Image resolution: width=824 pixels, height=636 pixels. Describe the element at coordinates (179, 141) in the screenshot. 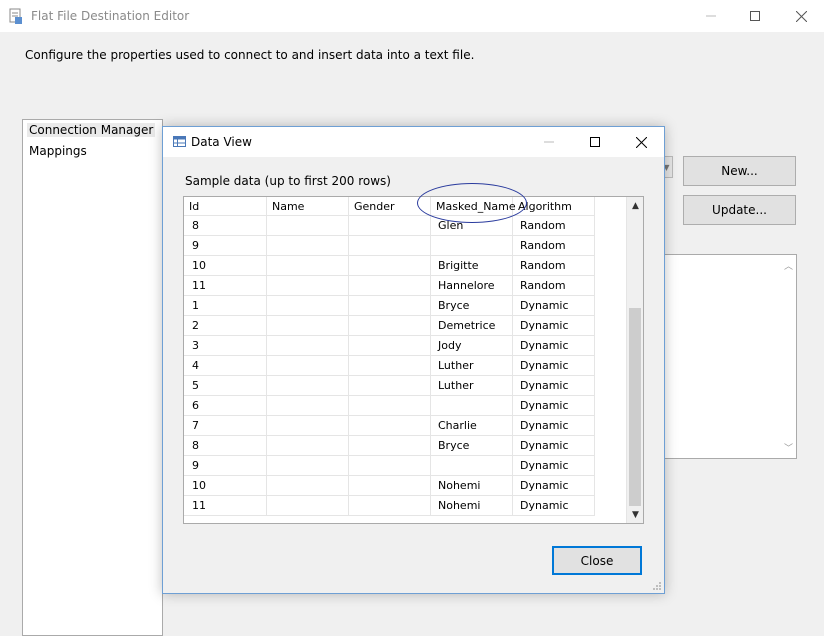

I see `grid-icon` at that location.